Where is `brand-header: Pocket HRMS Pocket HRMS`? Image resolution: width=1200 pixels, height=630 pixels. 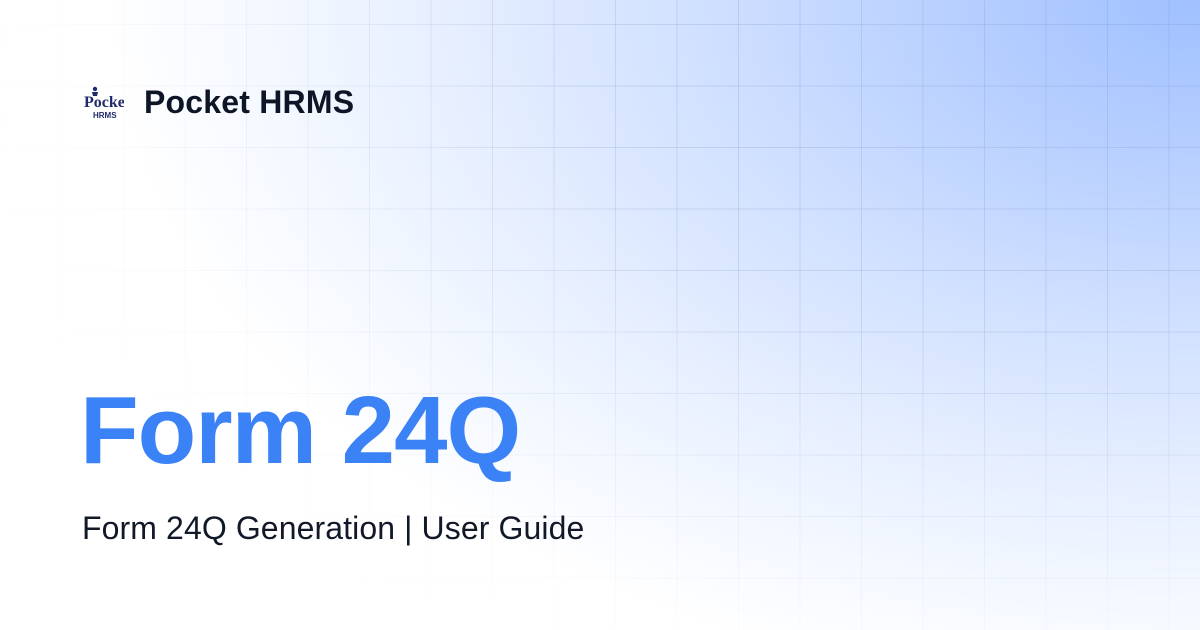 brand-header: Pocket HRMS Pocket HRMS is located at coordinates (219, 102).